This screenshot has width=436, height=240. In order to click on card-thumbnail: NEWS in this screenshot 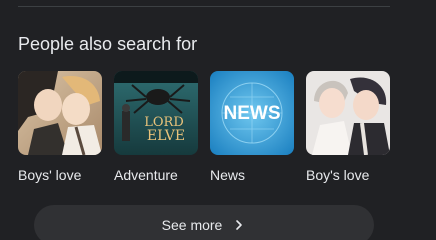, I will do `click(252, 113)`.